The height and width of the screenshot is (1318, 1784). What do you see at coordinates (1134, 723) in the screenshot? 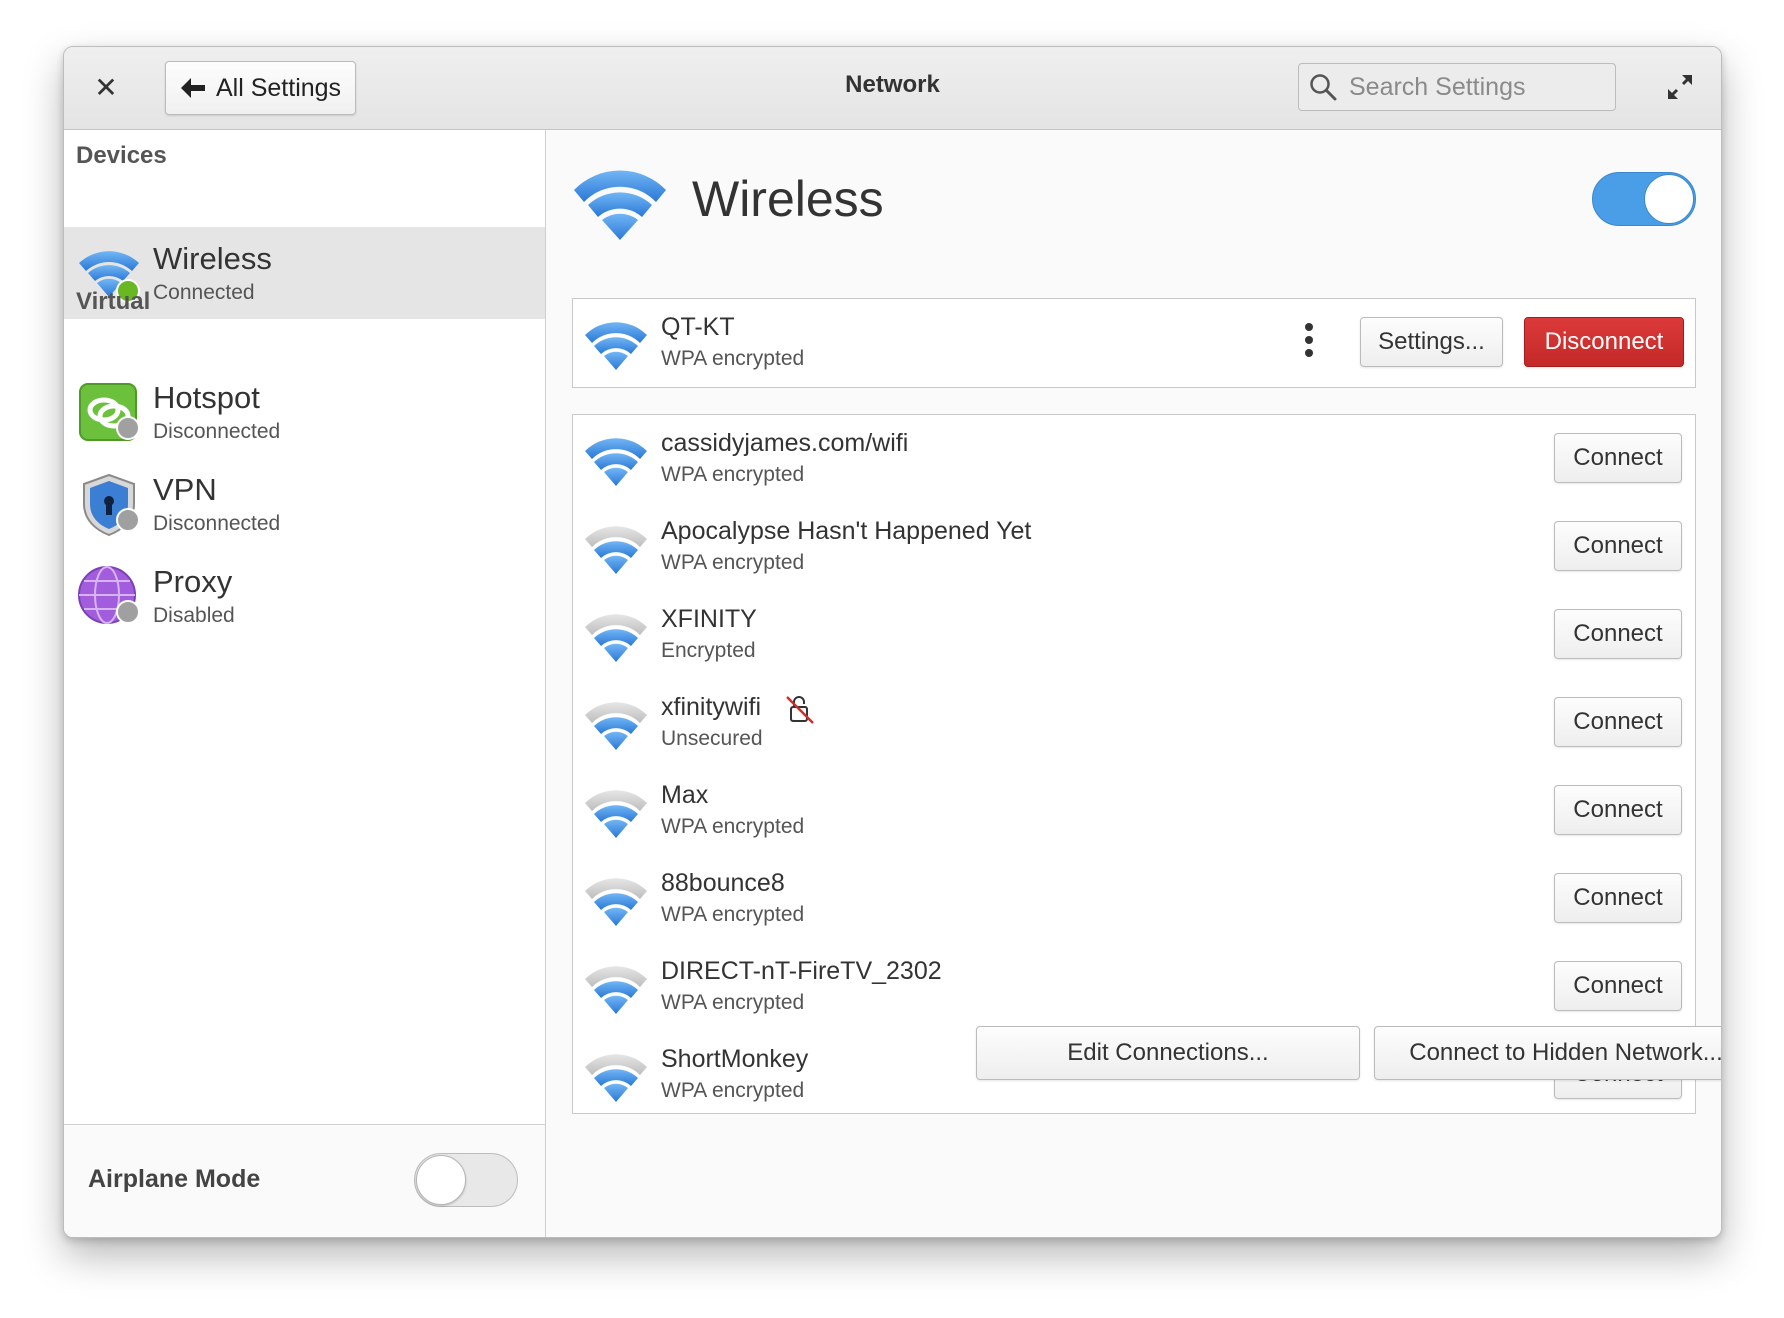
I see `list-item: xfinitywifi Unsecured Connect` at bounding box center [1134, 723].